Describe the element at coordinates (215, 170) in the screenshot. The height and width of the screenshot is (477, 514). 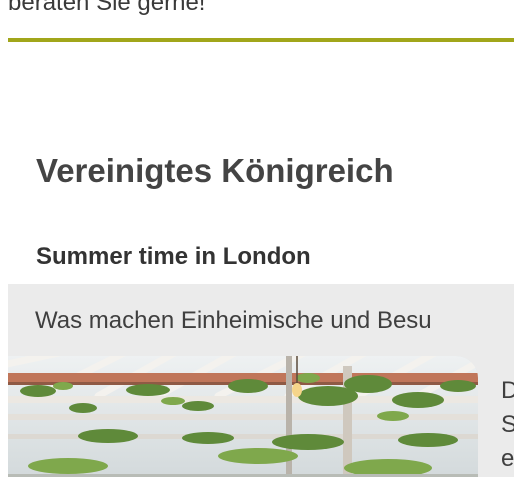
I see `country-heading: Vereinigtes Königreich` at that location.